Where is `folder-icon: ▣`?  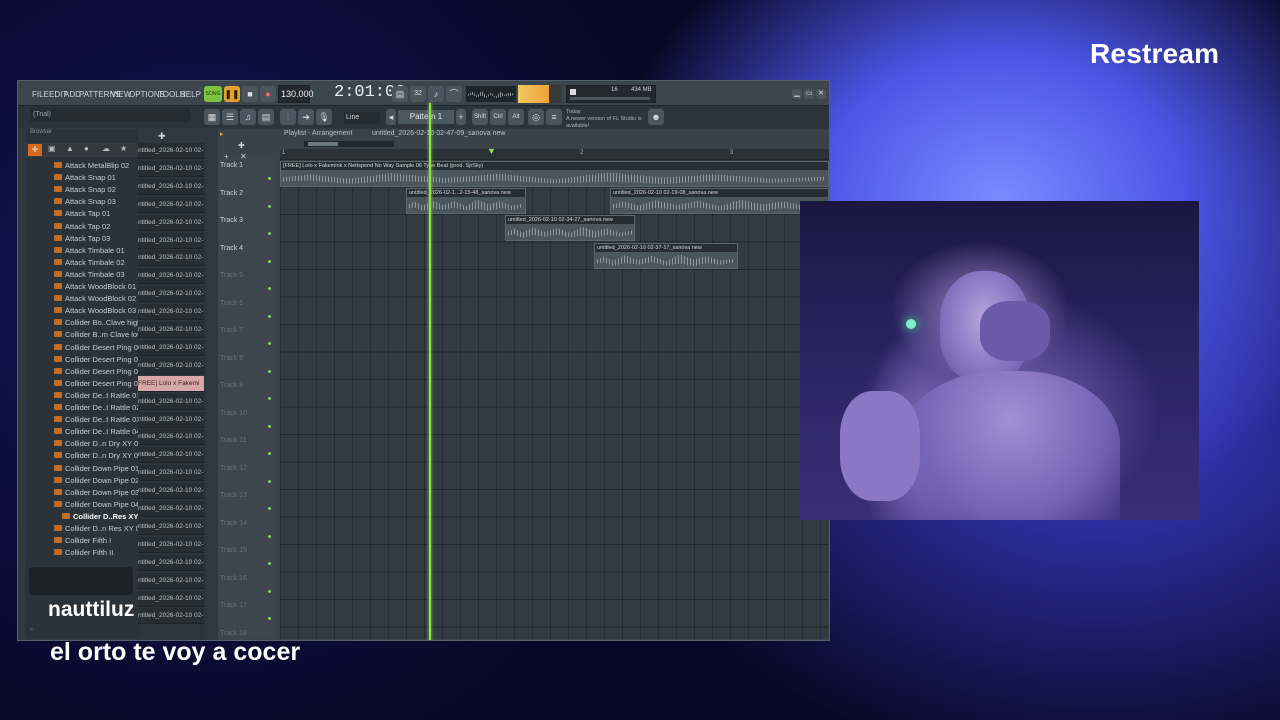
folder-icon: ▣ is located at coordinates (52, 148).